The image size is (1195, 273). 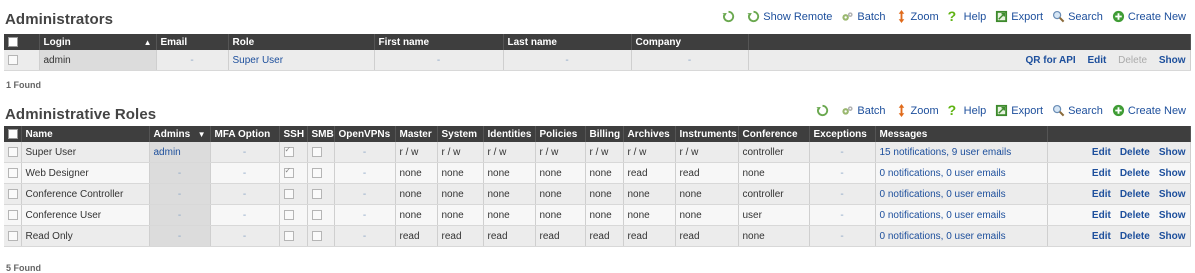 What do you see at coordinates (180, 134) in the screenshot?
I see `column-header-admins: Admins ▼` at bounding box center [180, 134].